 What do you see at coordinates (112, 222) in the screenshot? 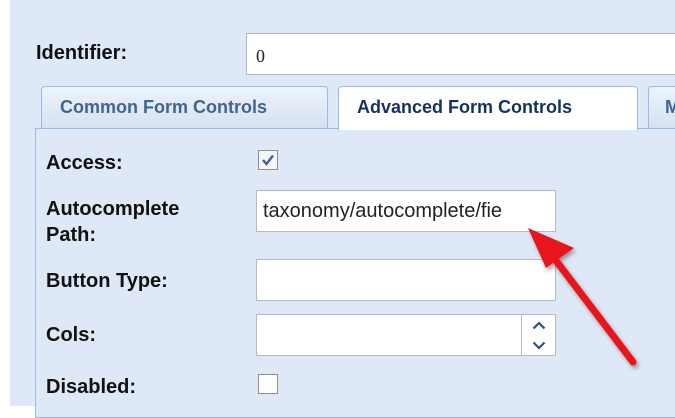
I see `autocomplete-path-label: Autocomplete Path:` at bounding box center [112, 222].